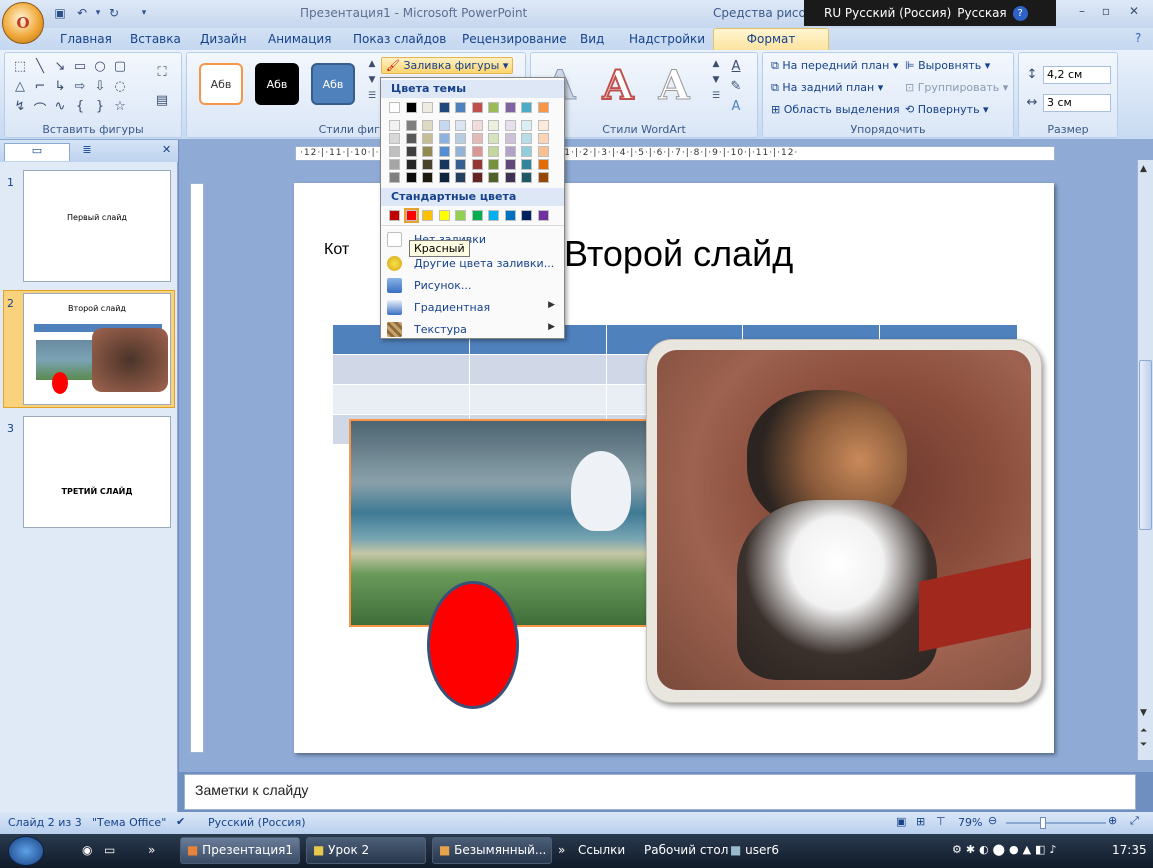  I want to click on language-indicator: RU Русский (Россия), so click(887, 13).